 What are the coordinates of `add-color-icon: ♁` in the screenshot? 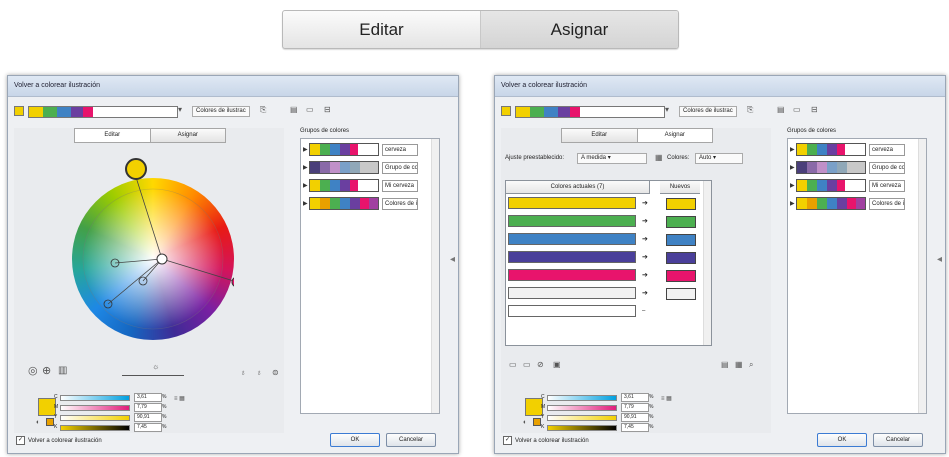 It's located at (243, 373).